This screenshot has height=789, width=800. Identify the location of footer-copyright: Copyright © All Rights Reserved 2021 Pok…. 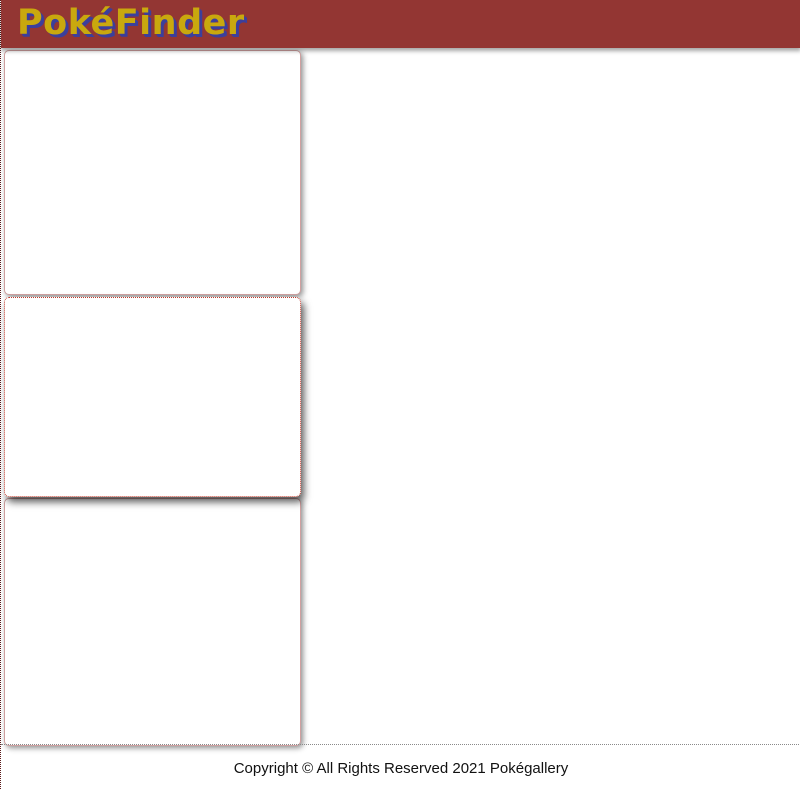
(401, 768).